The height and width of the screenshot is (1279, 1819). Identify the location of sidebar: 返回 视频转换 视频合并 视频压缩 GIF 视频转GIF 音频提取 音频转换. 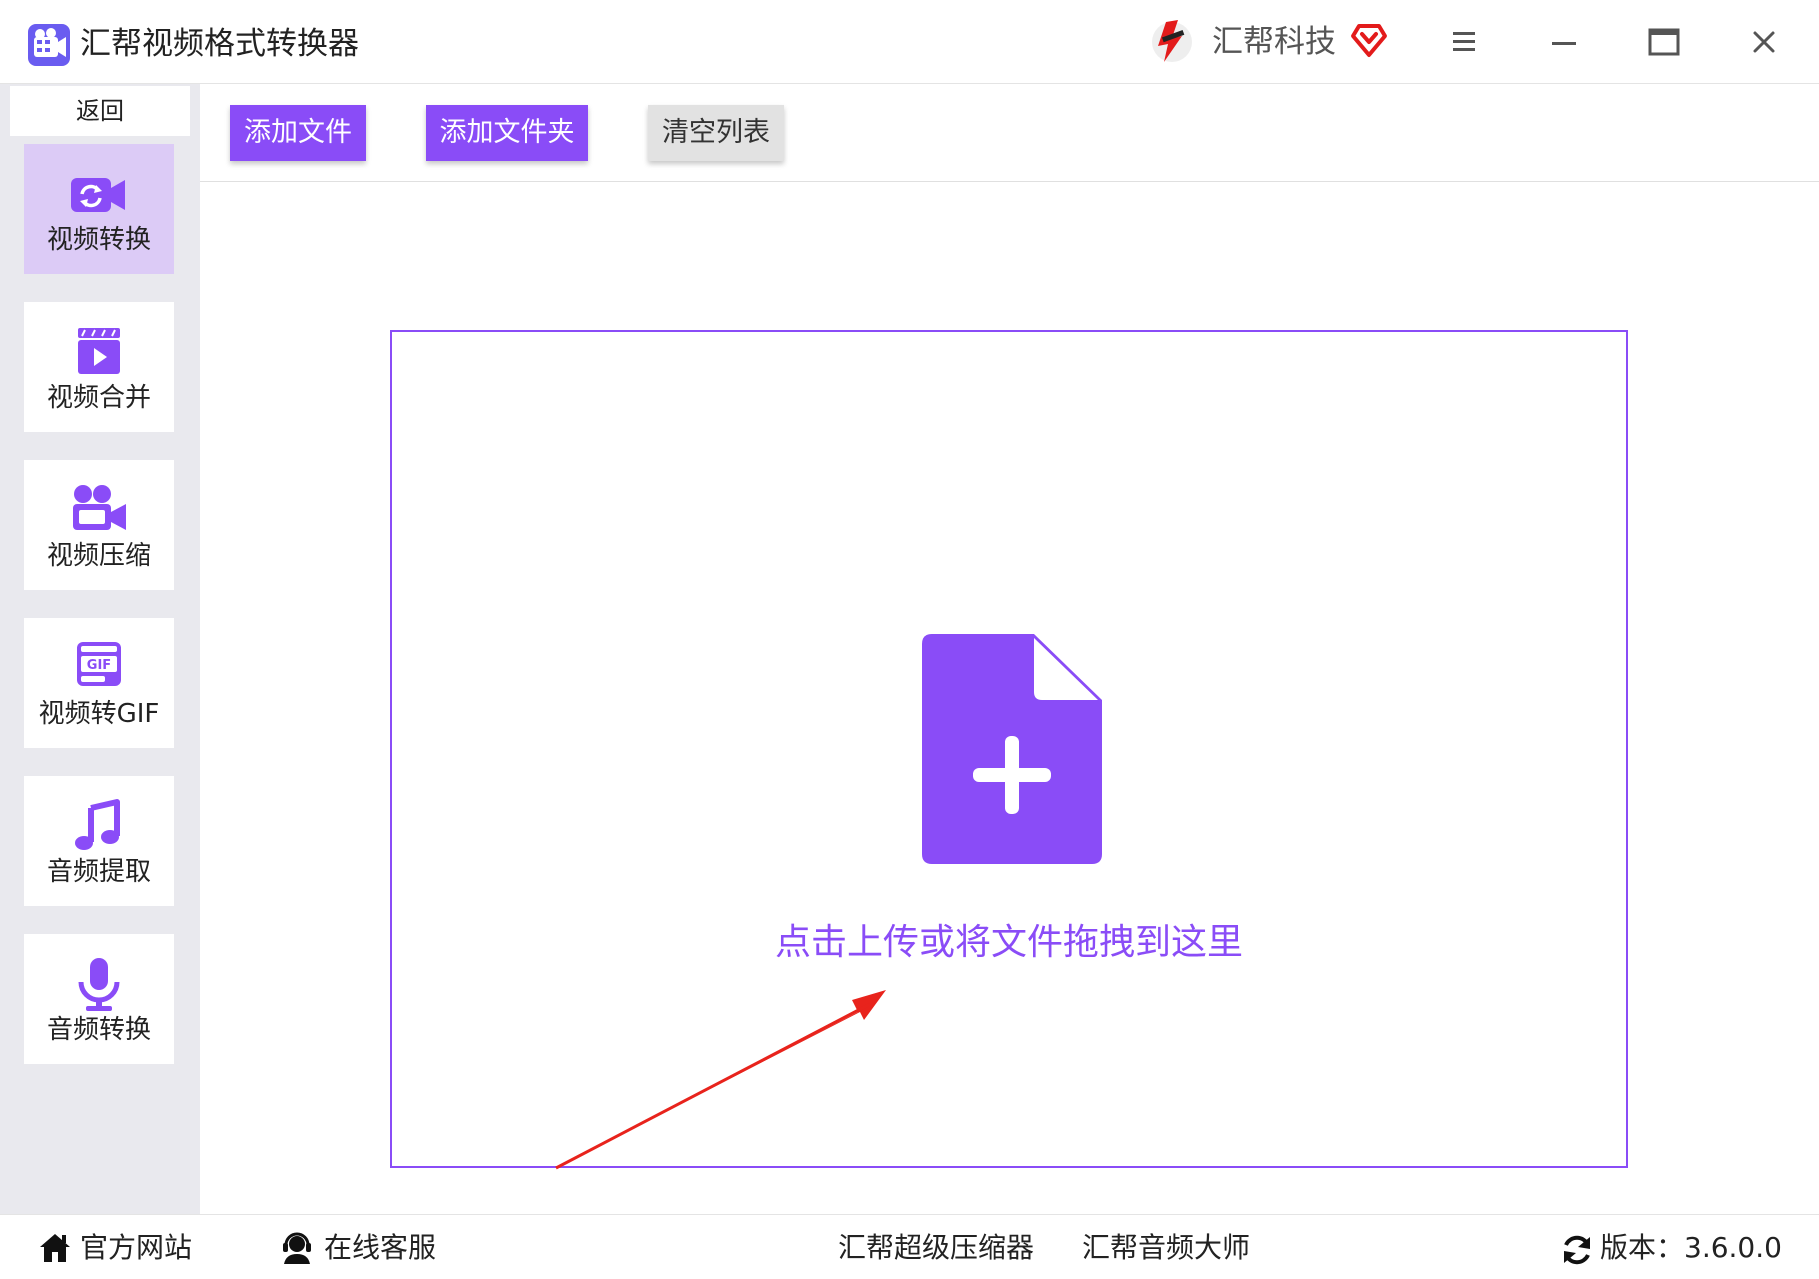
(100, 649).